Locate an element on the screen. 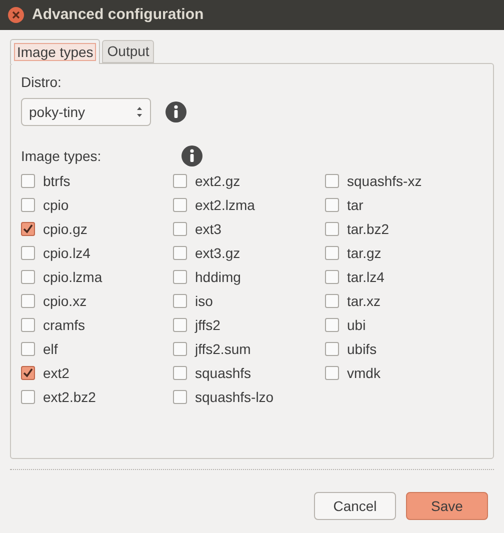  checkbox-label: ext2 is located at coordinates (56, 373).